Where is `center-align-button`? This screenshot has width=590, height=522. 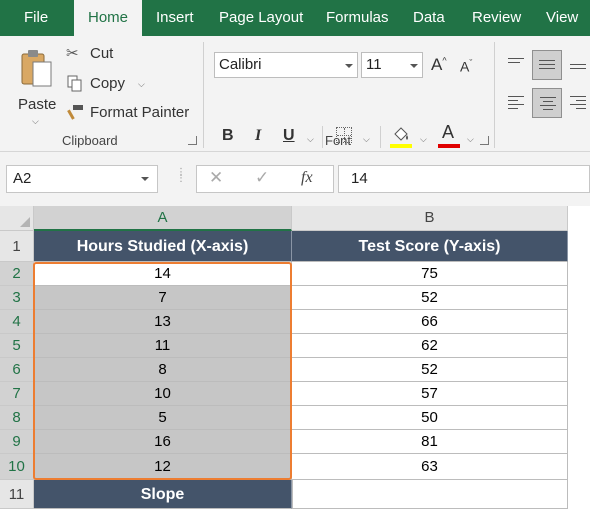 center-align-button is located at coordinates (547, 103).